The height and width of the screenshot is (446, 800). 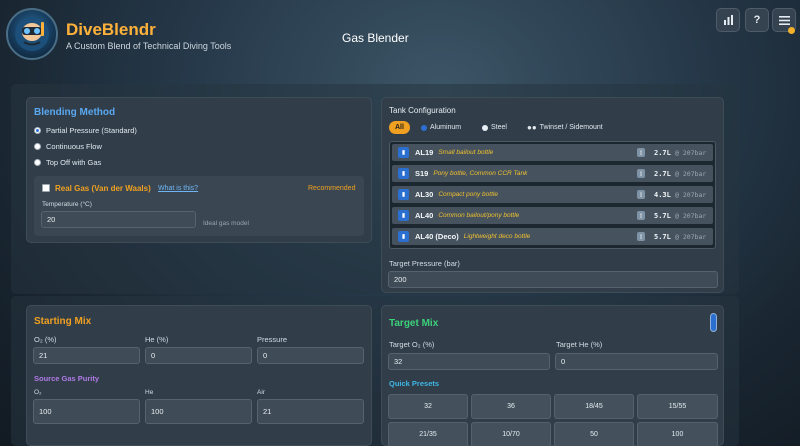 I want to click on target-mix-title: Target Mix, so click(x=414, y=323).